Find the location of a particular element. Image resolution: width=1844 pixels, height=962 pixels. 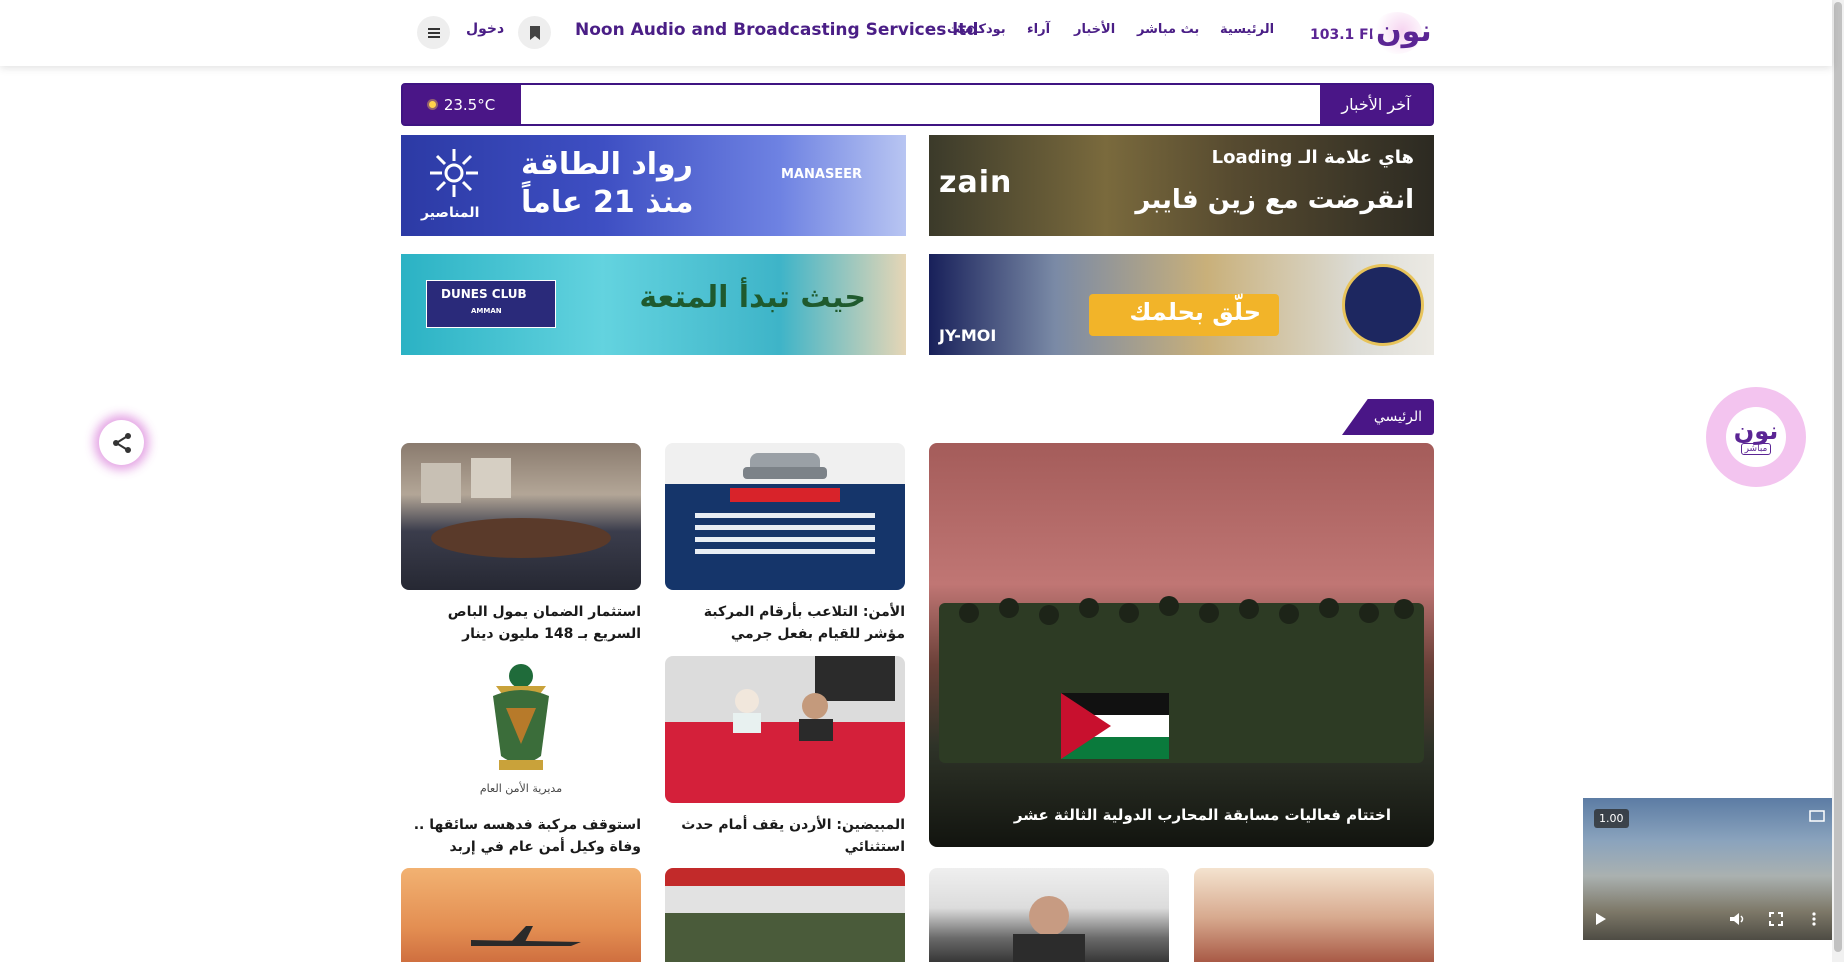

soldiers-photo is located at coordinates (1181, 679).